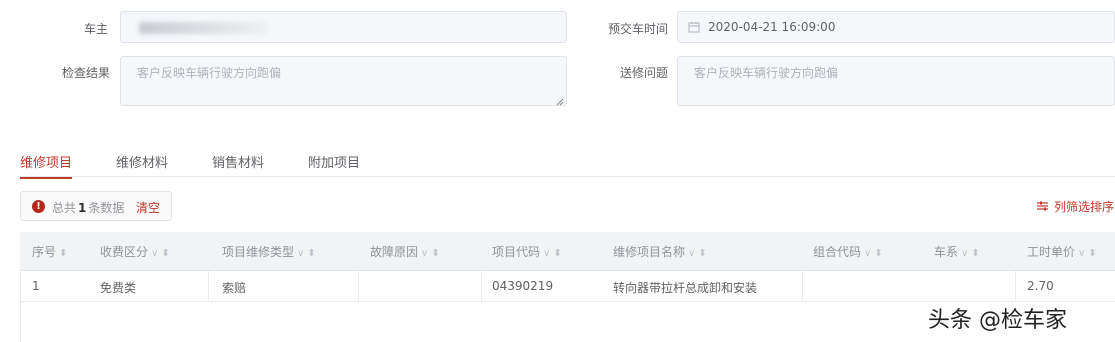  What do you see at coordinates (560, 100) in the screenshot?
I see `resize-handle-icon` at bounding box center [560, 100].